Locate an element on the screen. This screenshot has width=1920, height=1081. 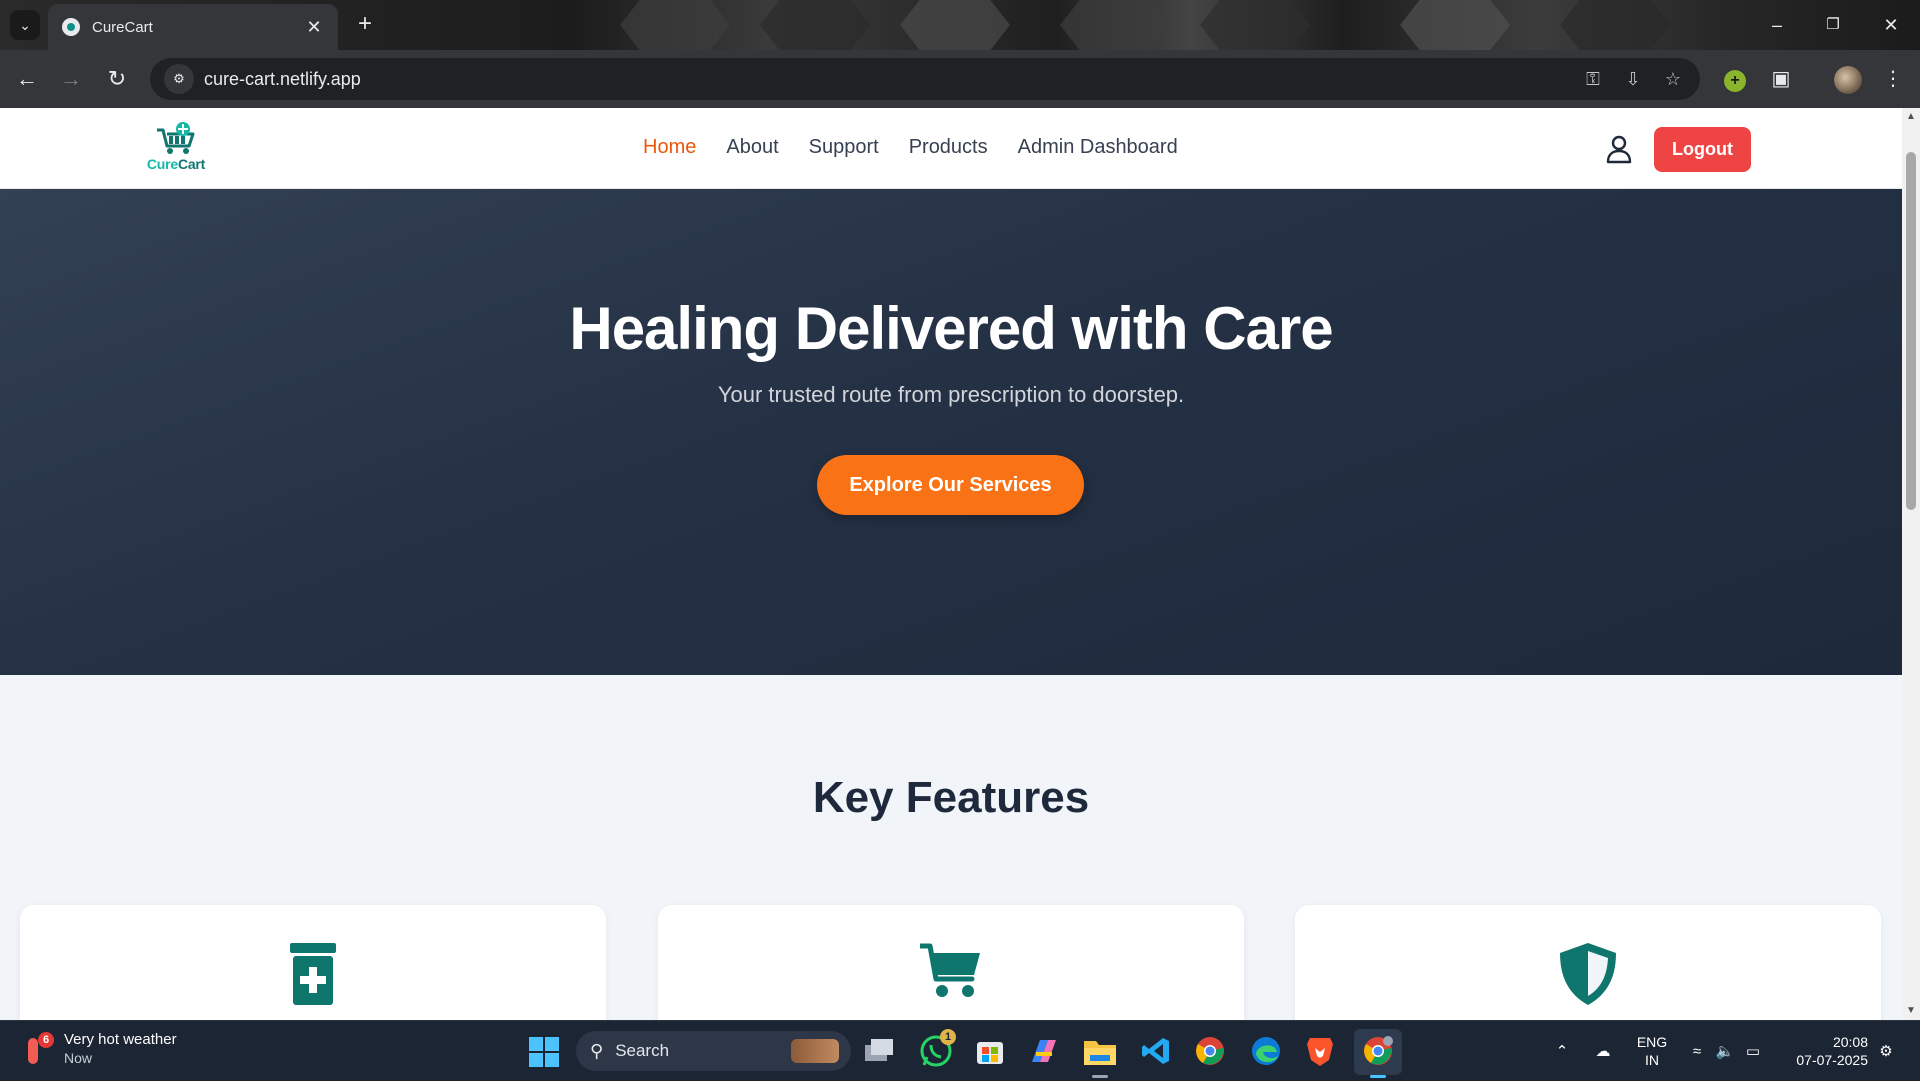
notifications-bell-icon: ⚙ is located at coordinates (1886, 1051).